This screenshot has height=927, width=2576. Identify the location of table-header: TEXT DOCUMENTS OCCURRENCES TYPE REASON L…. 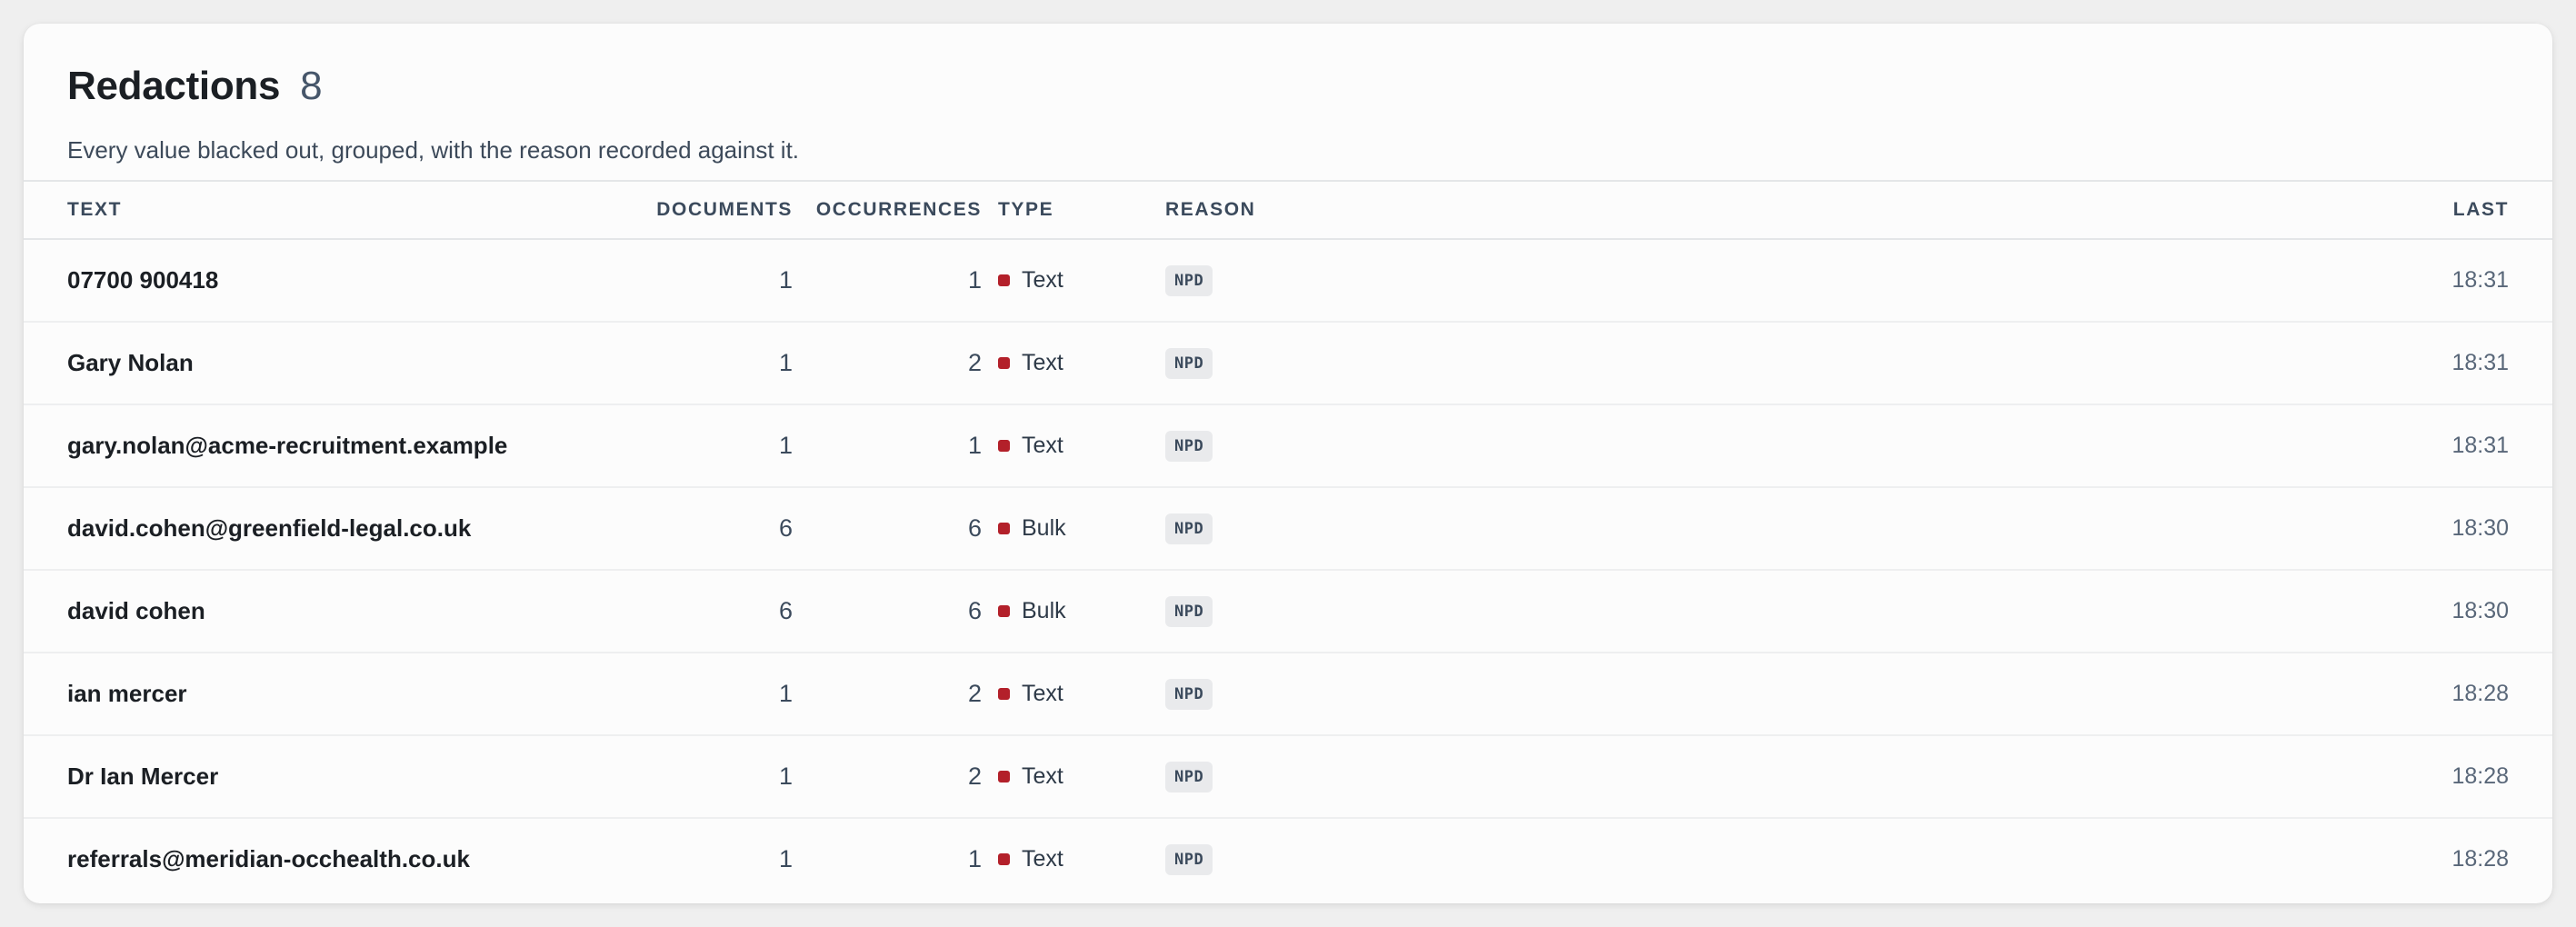
(1288, 210).